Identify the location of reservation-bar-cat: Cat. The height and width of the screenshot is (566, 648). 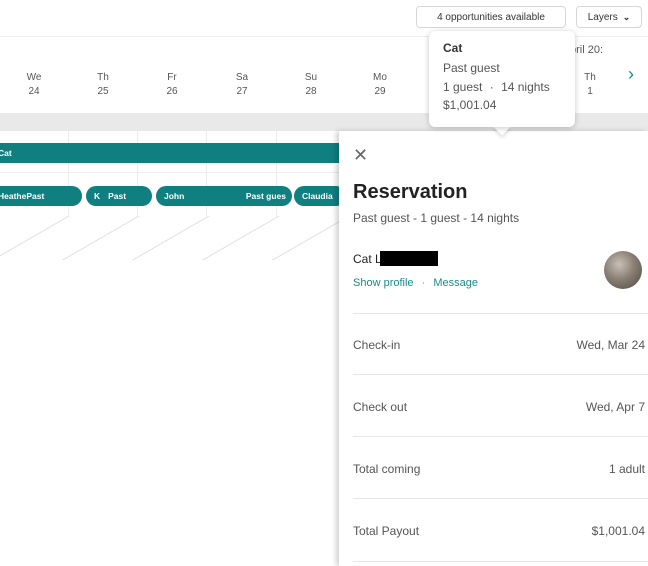
(175, 153).